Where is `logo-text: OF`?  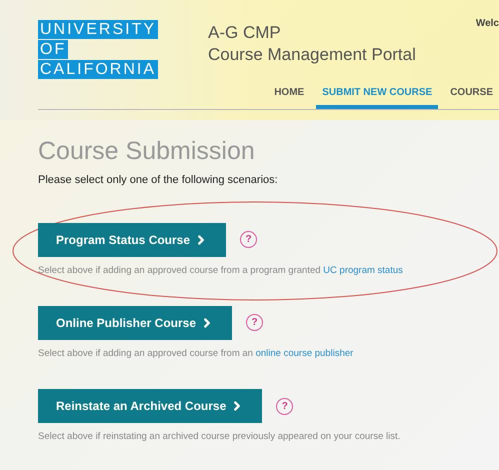
logo-text: OF is located at coordinates (53, 49).